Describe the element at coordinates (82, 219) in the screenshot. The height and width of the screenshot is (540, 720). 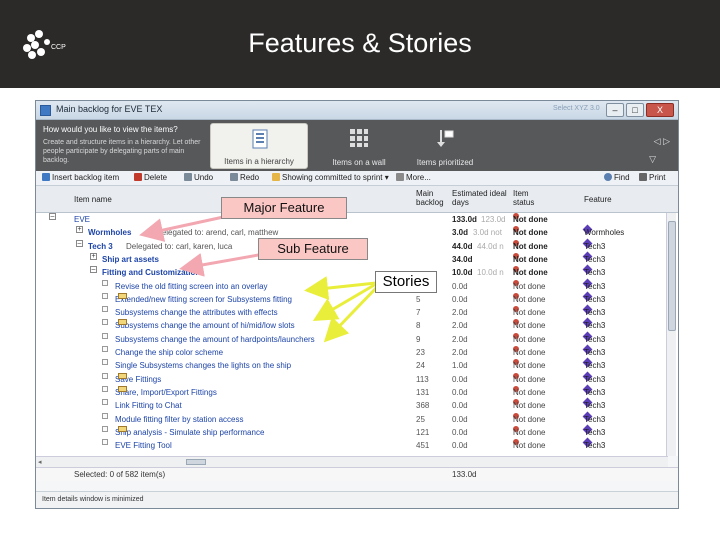
I see `item-name: EVE` at that location.